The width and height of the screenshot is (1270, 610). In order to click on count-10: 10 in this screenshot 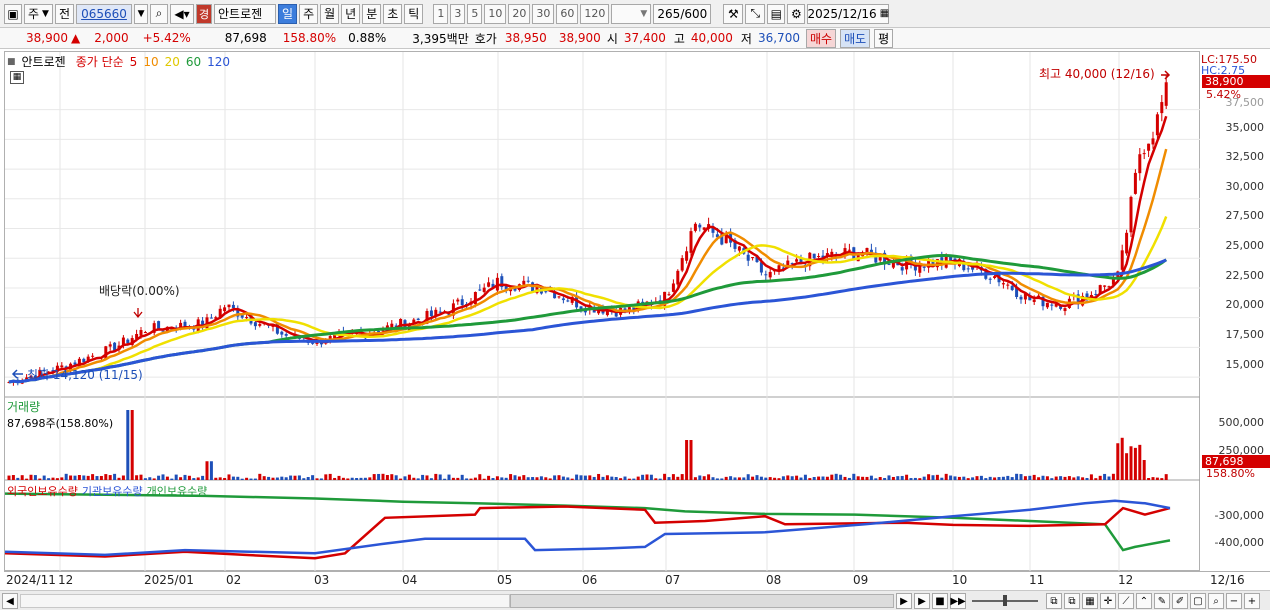, I will do `click(495, 13)`.